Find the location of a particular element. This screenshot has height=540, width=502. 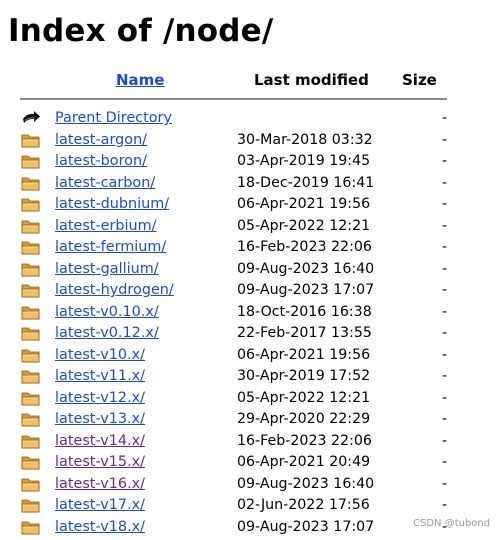

parent-directory-link: Parent Directory is located at coordinates (113, 118).